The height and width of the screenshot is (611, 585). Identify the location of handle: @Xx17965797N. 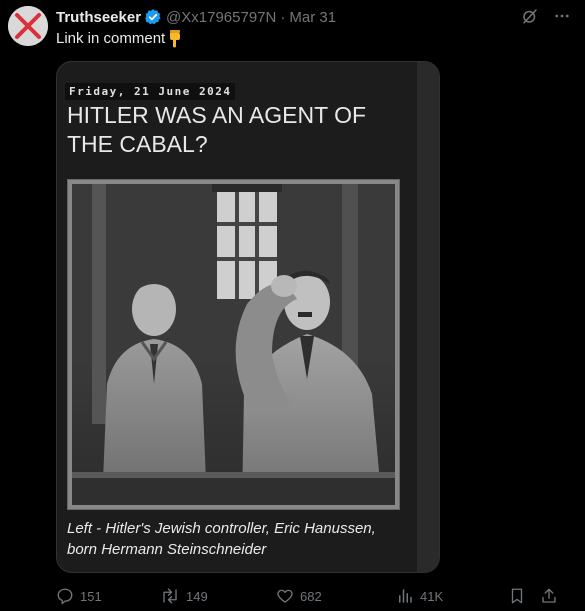
(221, 17).